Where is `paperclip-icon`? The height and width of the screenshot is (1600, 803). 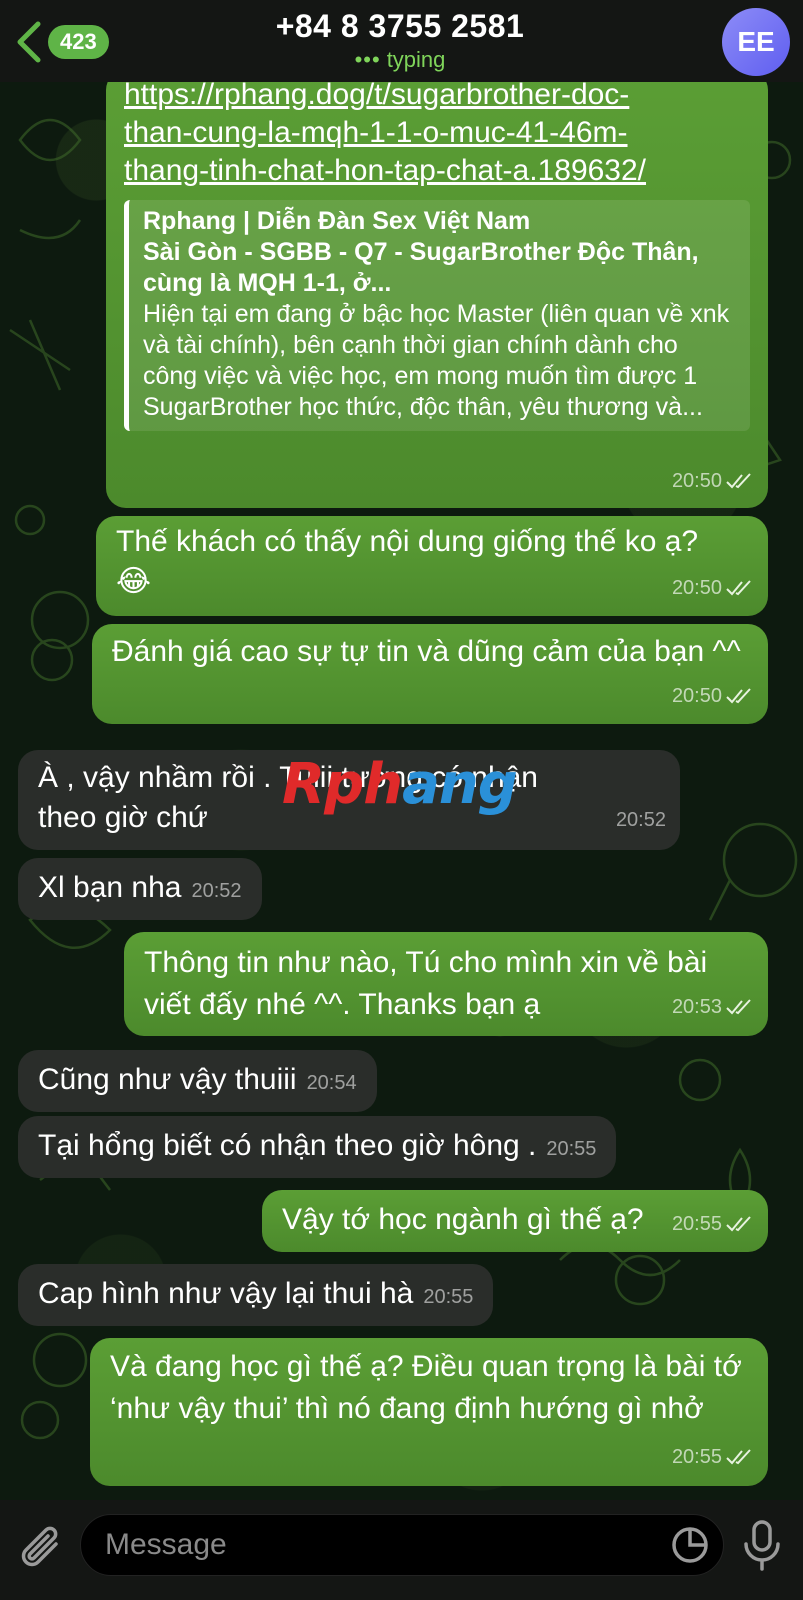 paperclip-icon is located at coordinates (42, 1548).